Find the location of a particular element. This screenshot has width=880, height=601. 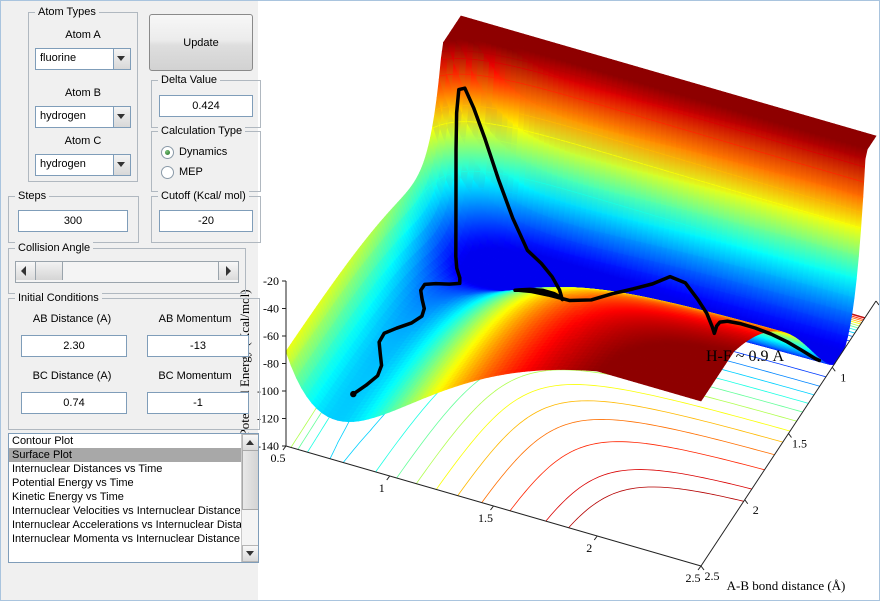

atom-b-select: hydrogen is located at coordinates (83, 117).